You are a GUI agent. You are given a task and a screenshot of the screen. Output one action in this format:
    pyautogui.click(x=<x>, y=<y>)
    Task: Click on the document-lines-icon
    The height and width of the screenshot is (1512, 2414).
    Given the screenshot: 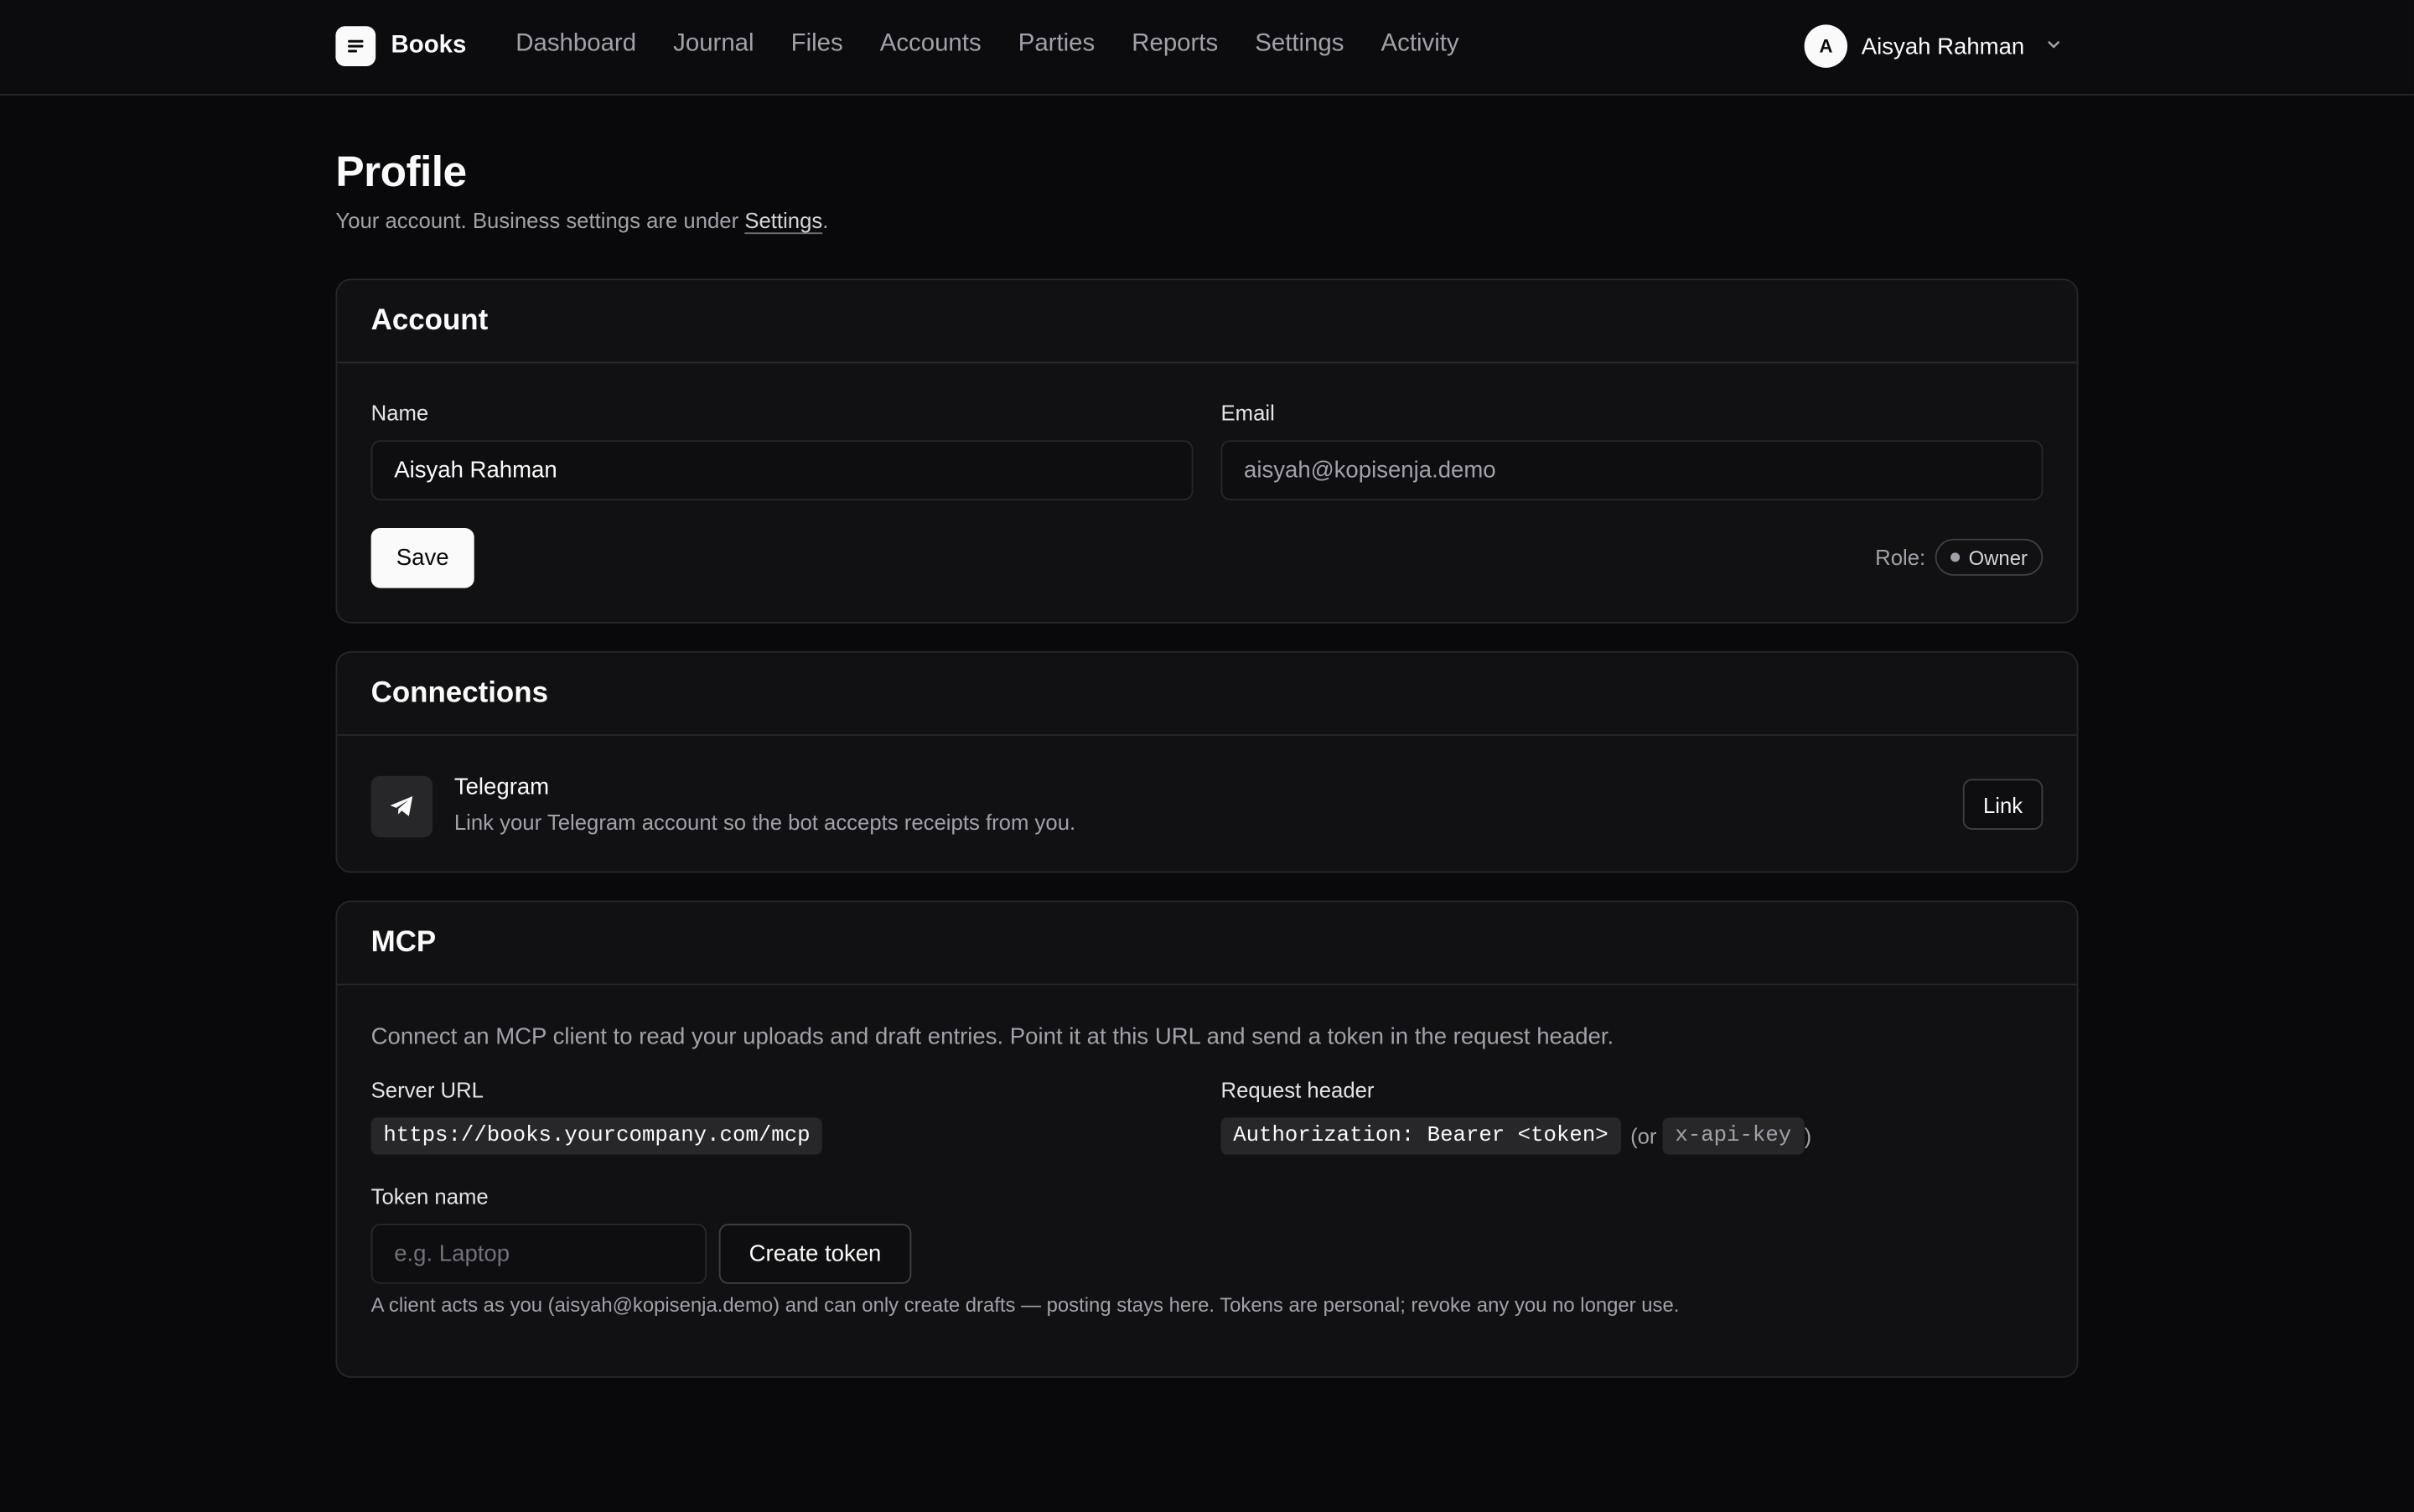 What is the action you would take?
    pyautogui.click(x=356, y=46)
    